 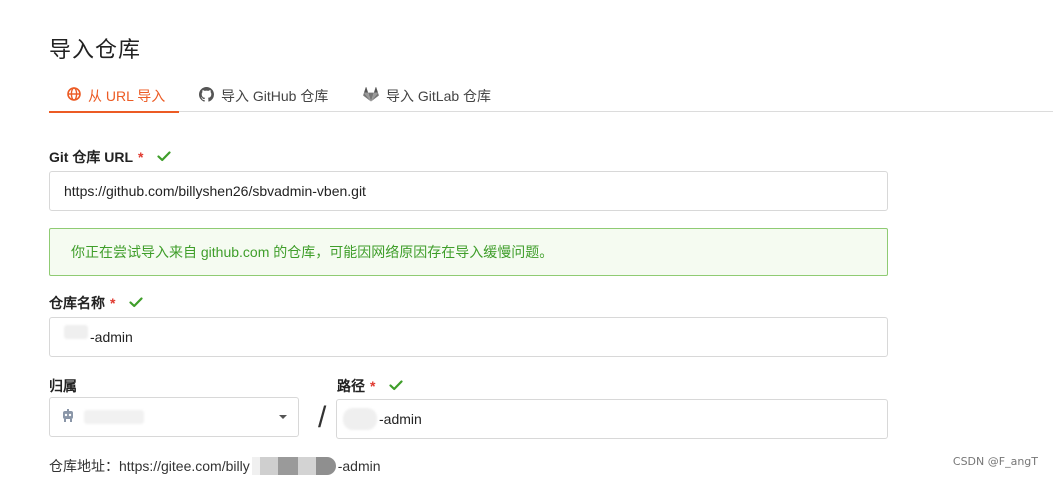 What do you see at coordinates (114, 112) in the screenshot?
I see `active-tab-indicator` at bounding box center [114, 112].